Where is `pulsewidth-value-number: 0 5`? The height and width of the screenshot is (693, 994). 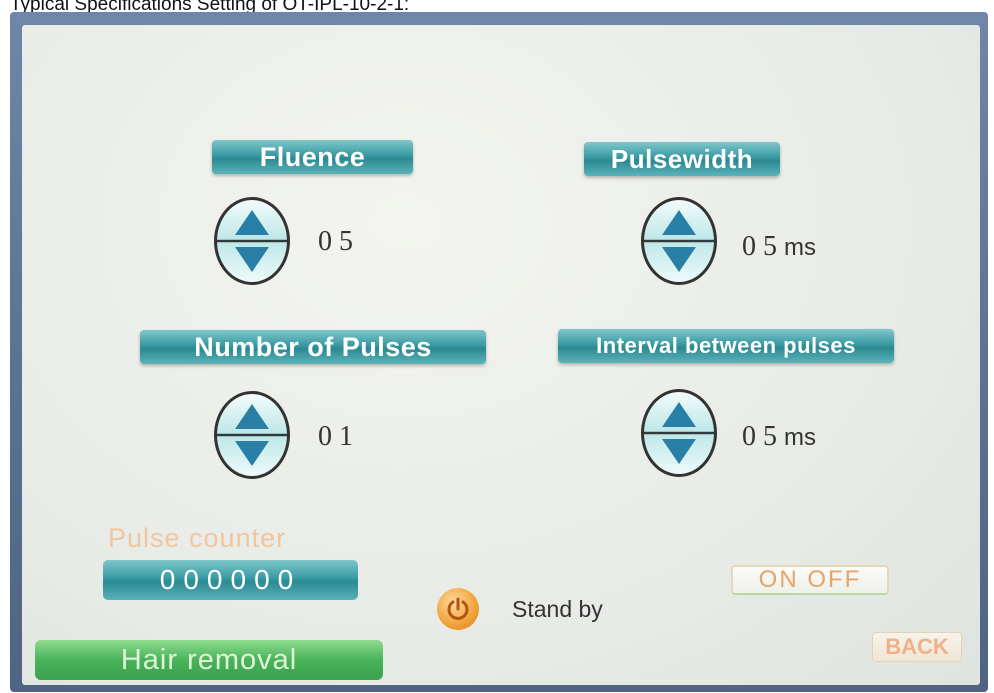 pulsewidth-value-number: 0 5 is located at coordinates (759, 246).